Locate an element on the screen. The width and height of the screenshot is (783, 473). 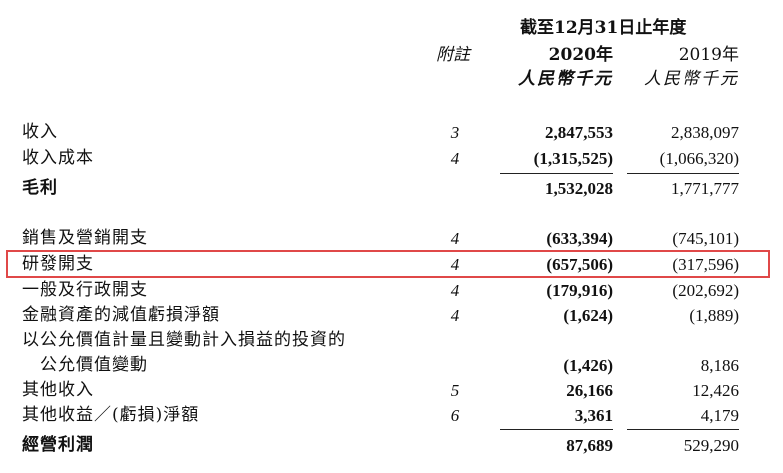
row-2020-gross-profit: 1,532,028 is located at coordinates (579, 188).